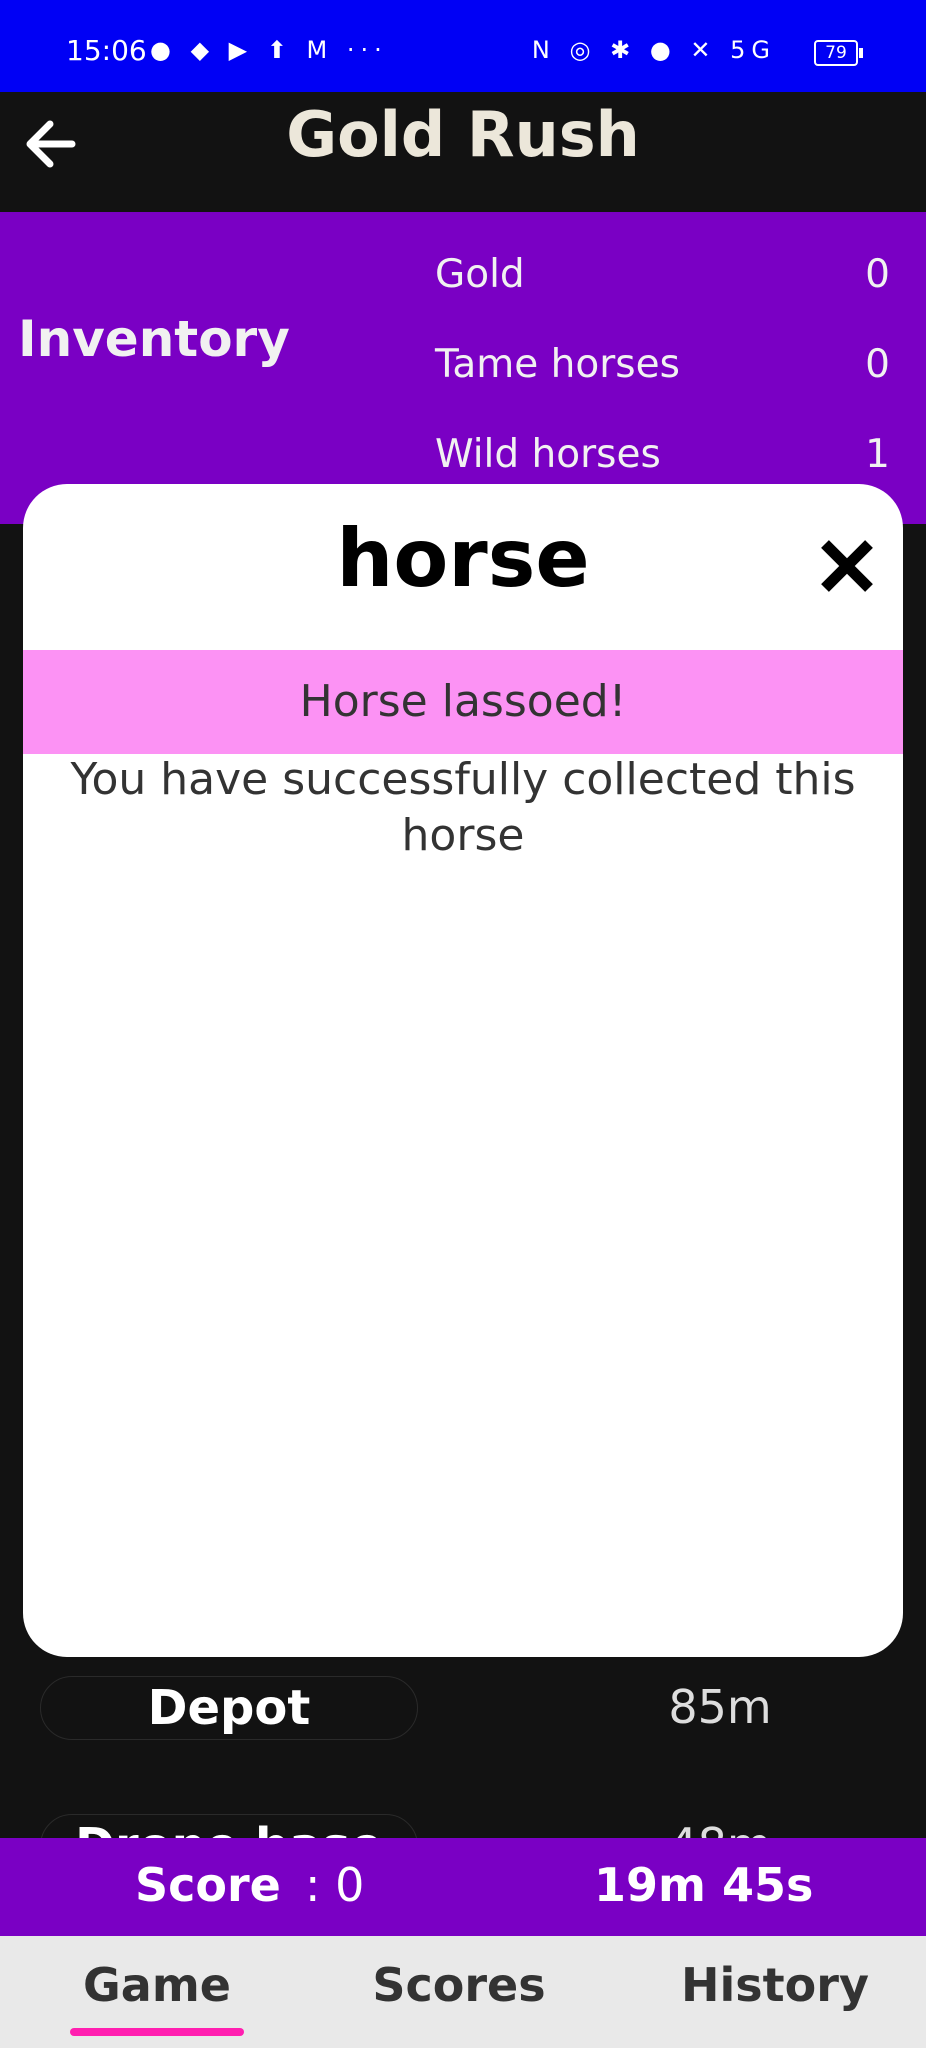  I want to click on timer: 19m 45s, so click(704, 1885).